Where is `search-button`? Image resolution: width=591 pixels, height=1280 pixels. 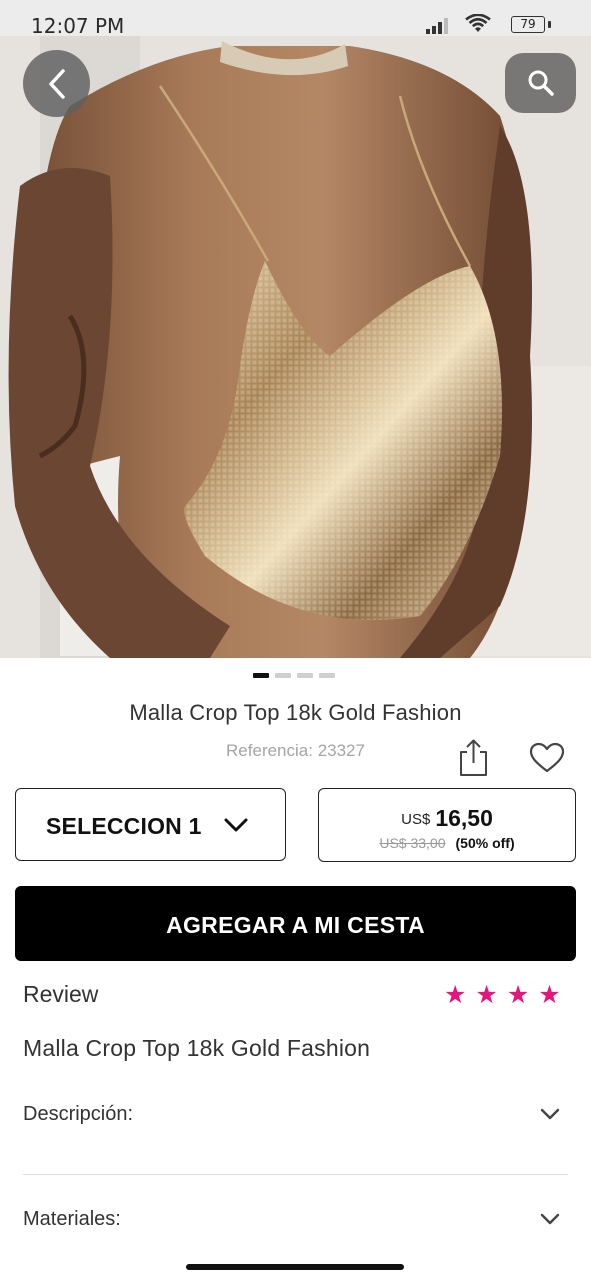 search-button is located at coordinates (540, 83).